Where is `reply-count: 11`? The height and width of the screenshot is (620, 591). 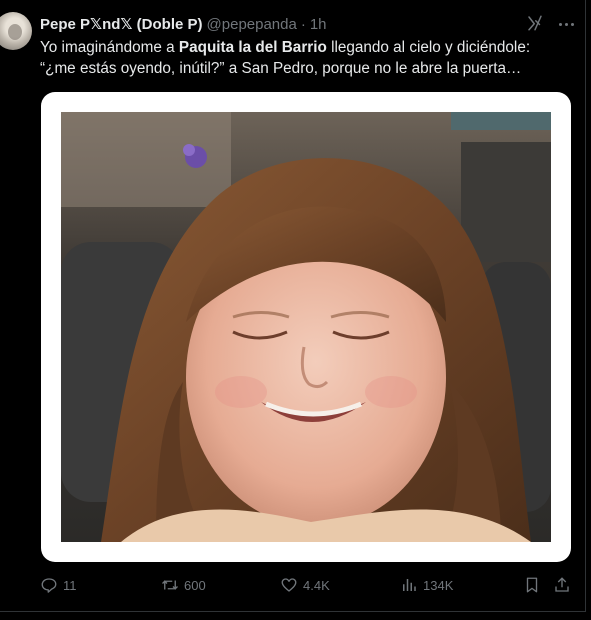
reply-count: 11 is located at coordinates (70, 585).